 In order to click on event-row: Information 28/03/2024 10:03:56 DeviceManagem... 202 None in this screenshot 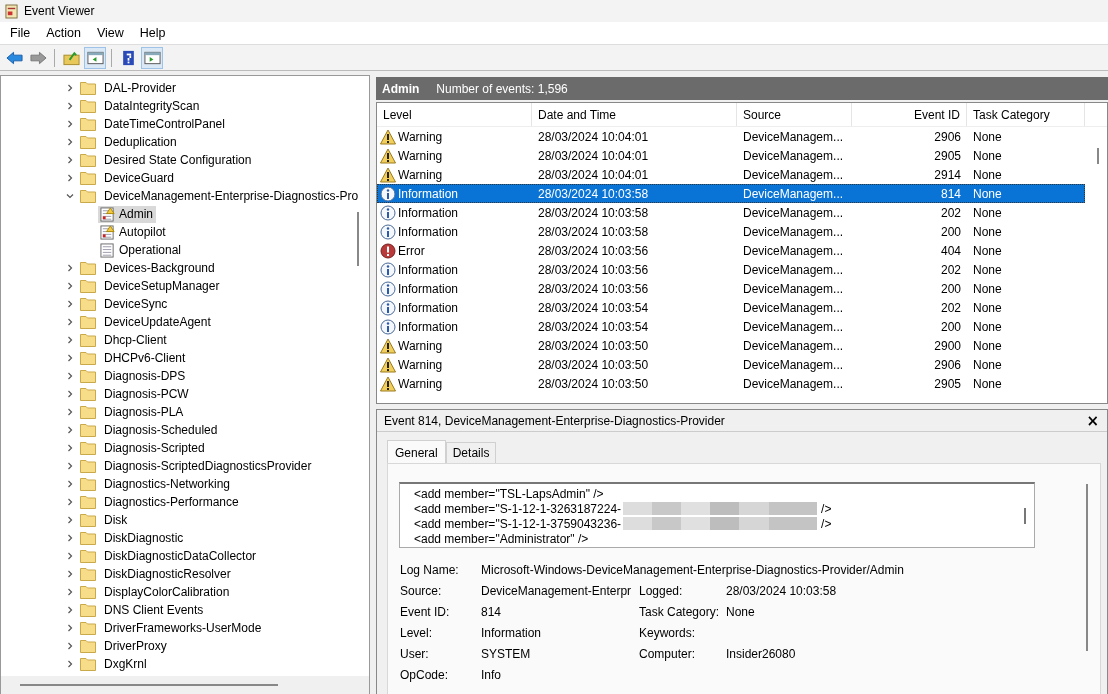, I will do `click(731, 269)`.